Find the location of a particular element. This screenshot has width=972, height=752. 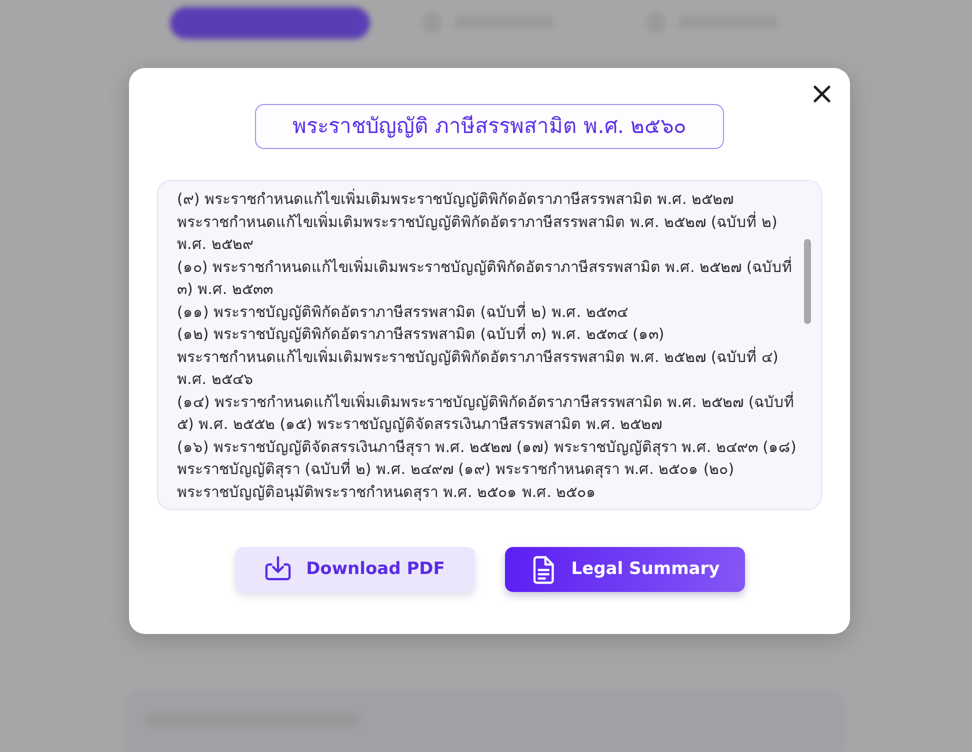

law-text-line: พ.ศ. ๒๕๒๙ is located at coordinates (215, 244).